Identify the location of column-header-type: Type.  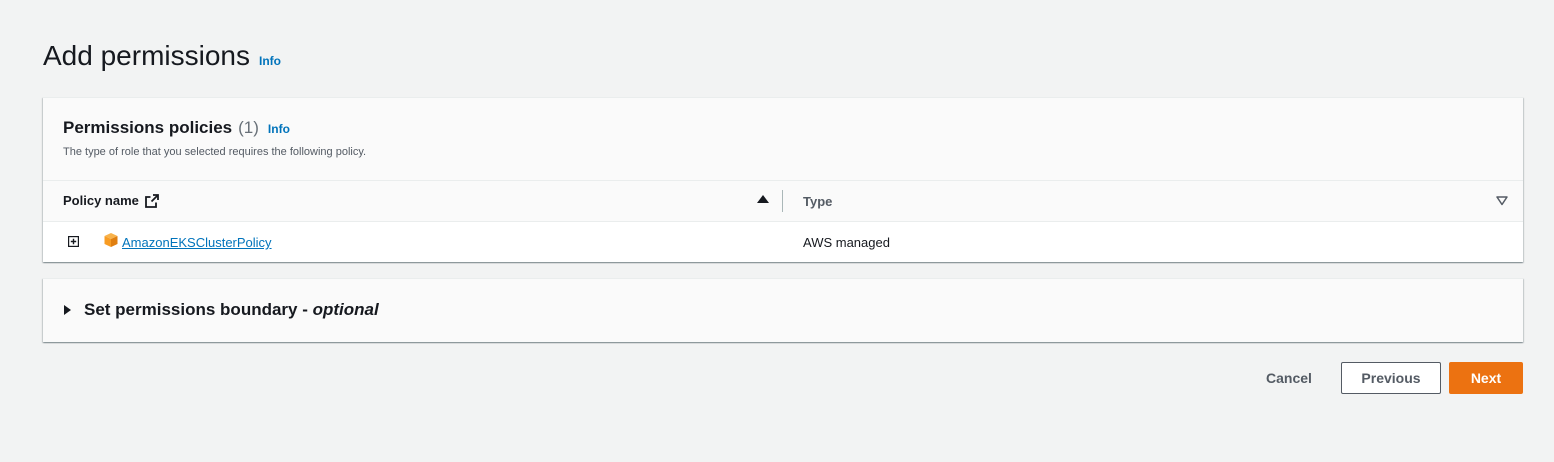
(817, 201).